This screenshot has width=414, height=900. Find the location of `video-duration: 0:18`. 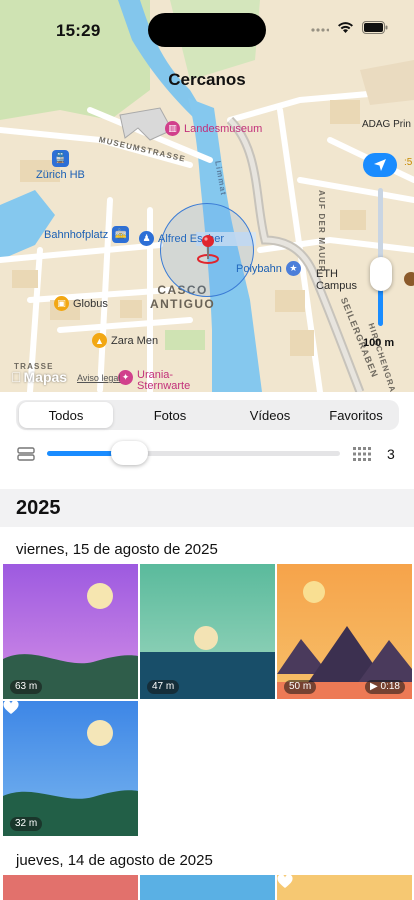

video-duration: 0:18 is located at coordinates (390, 686).